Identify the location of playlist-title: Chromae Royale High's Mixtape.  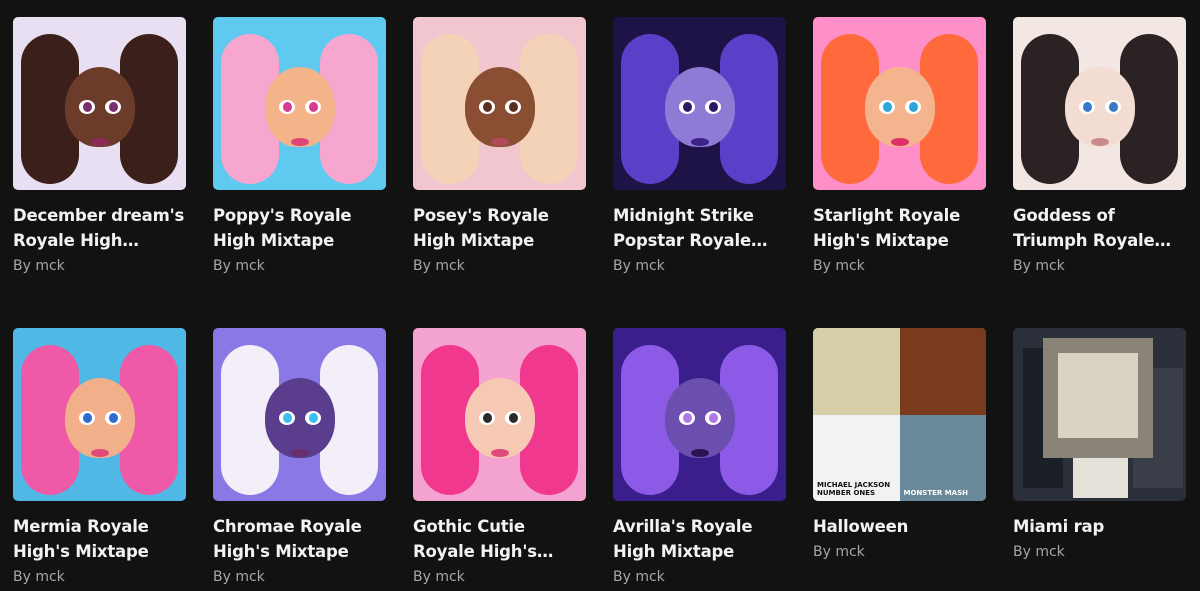
(299, 539).